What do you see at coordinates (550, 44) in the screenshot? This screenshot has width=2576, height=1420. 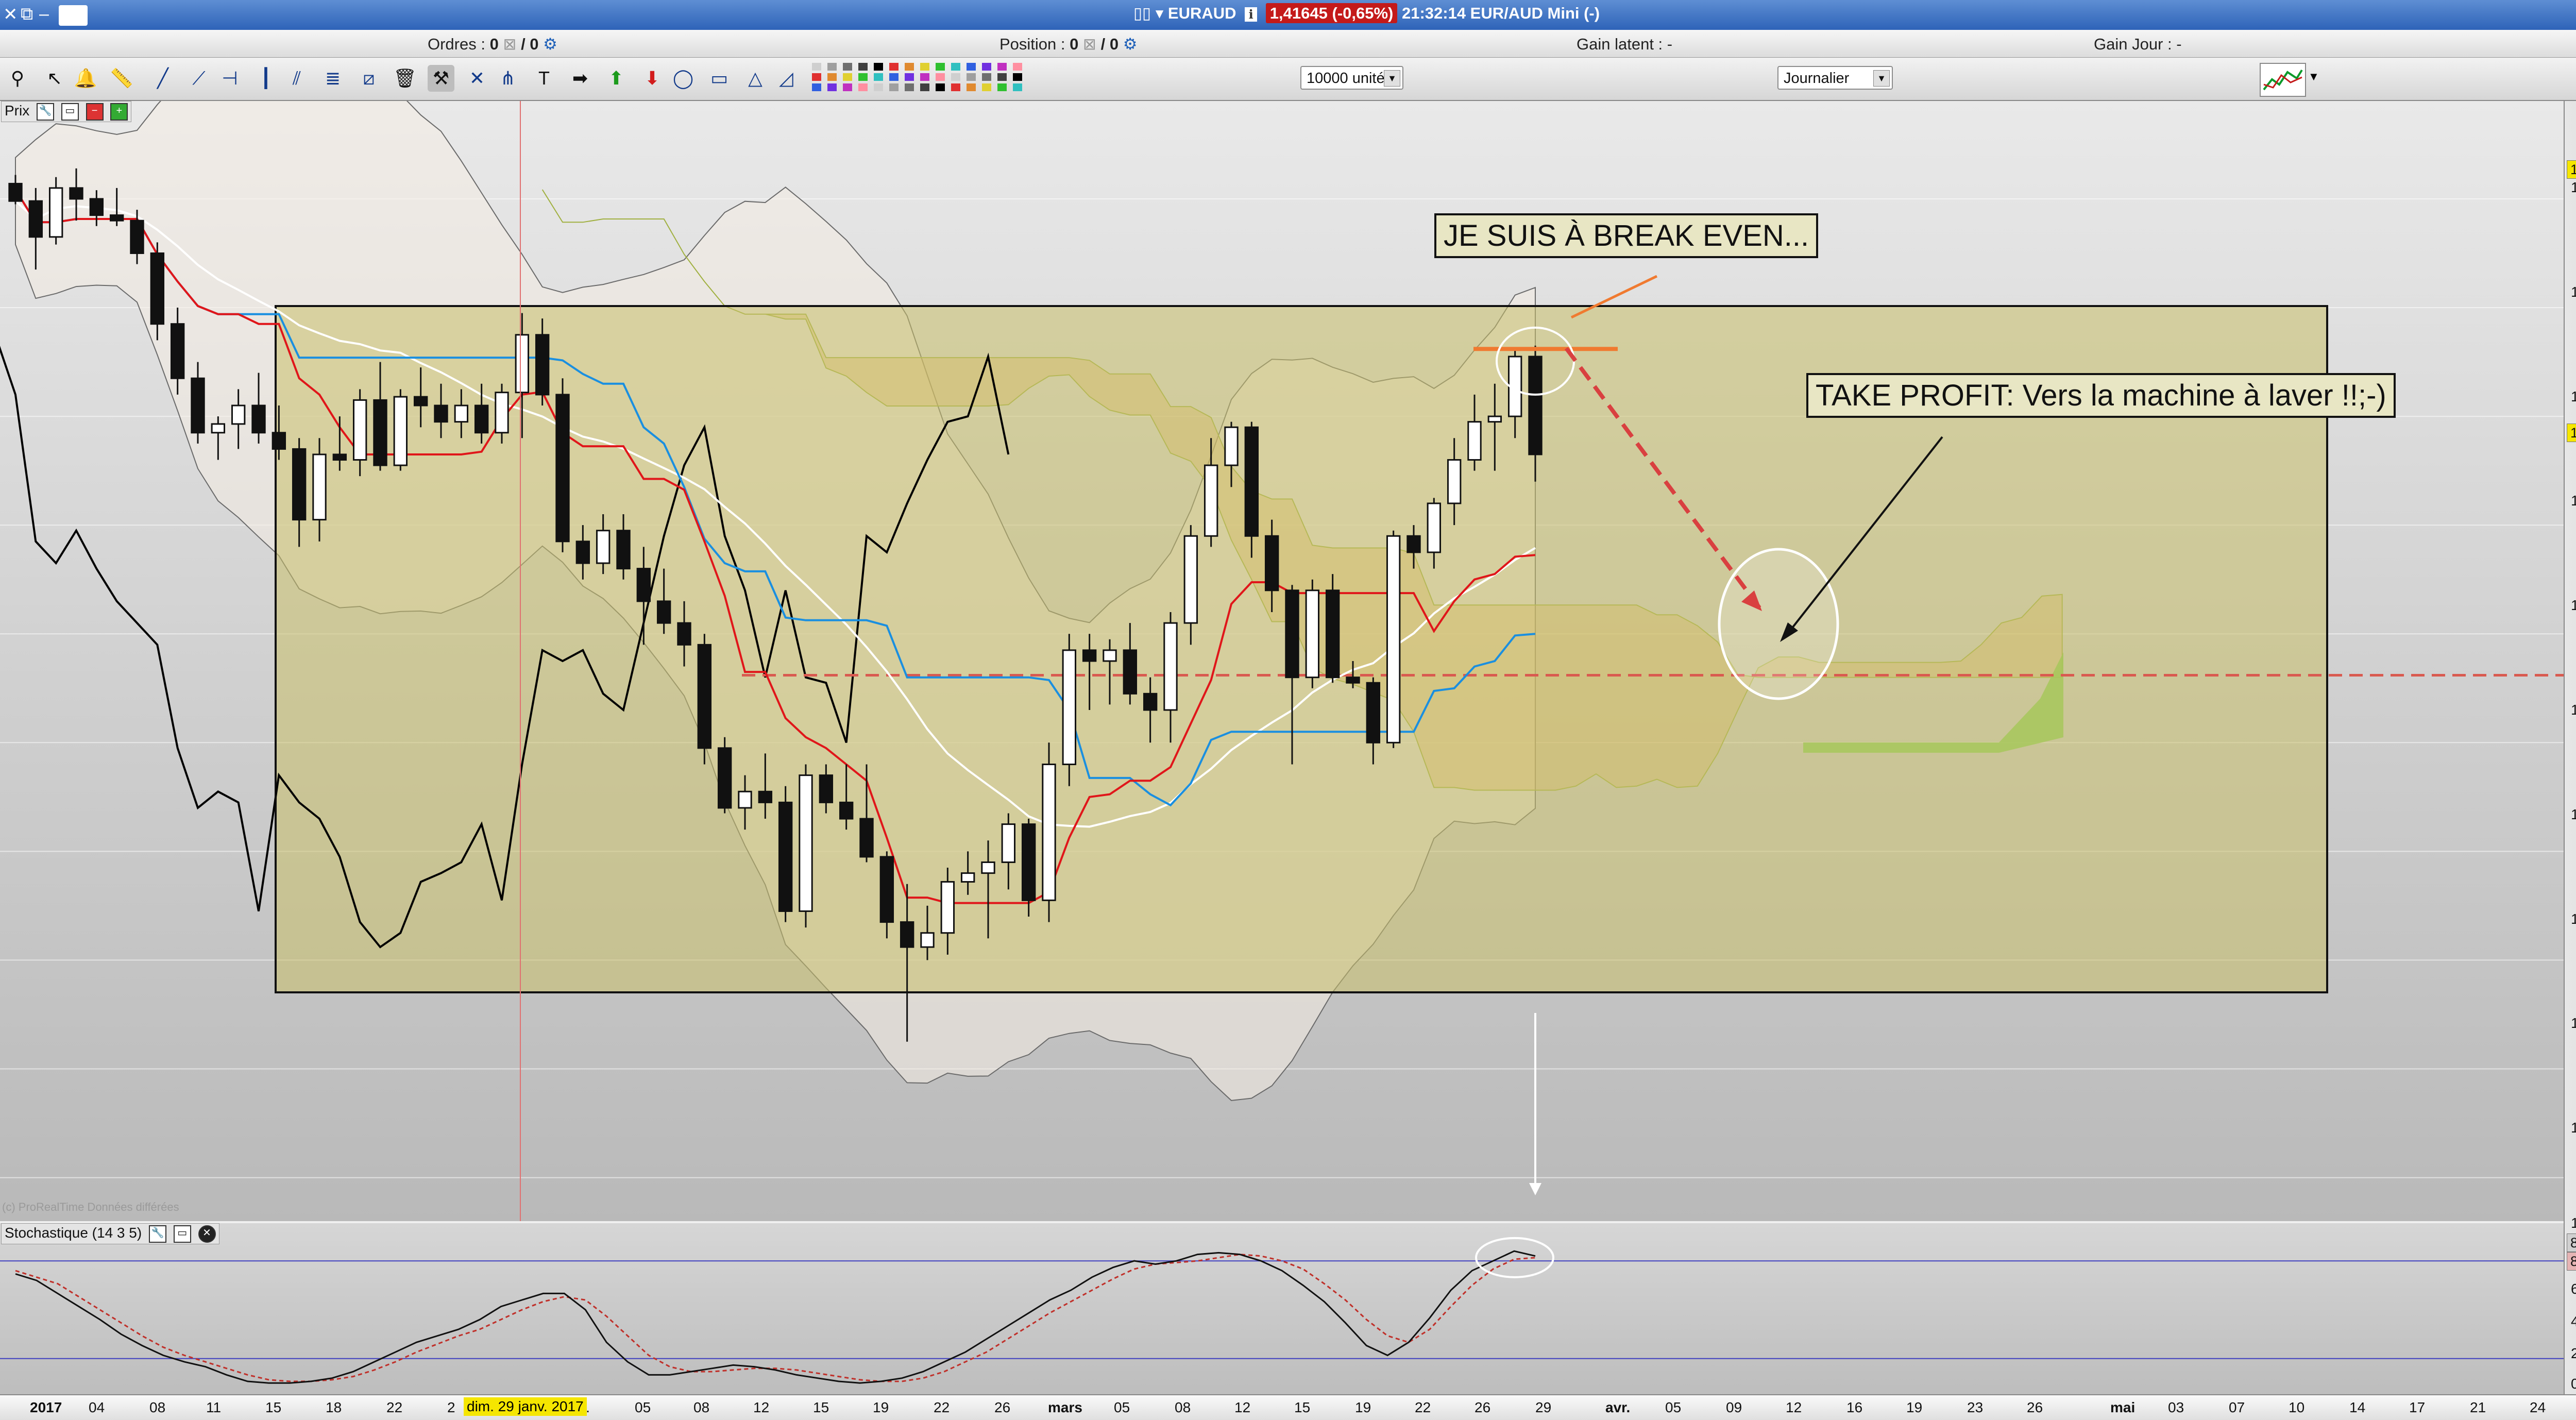 I see `orders-settings-icon: ⚙` at bounding box center [550, 44].